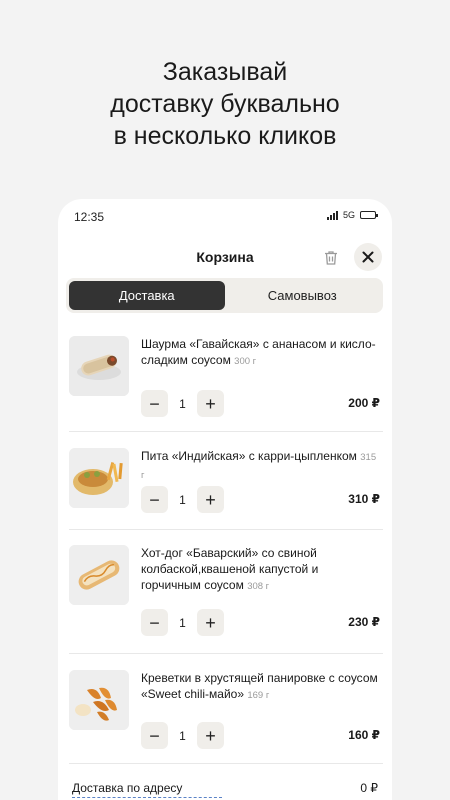  What do you see at coordinates (369, 788) in the screenshot?
I see `delivery-price: 0 ₽` at bounding box center [369, 788].